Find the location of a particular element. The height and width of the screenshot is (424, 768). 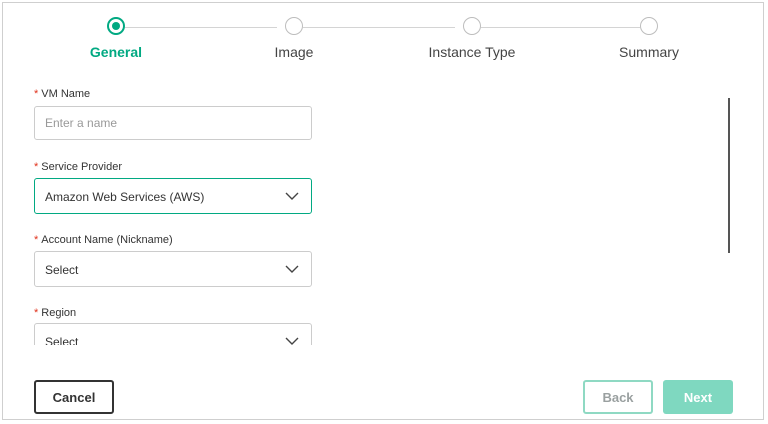

service-provider-label: * Service Provider is located at coordinates (78, 167).